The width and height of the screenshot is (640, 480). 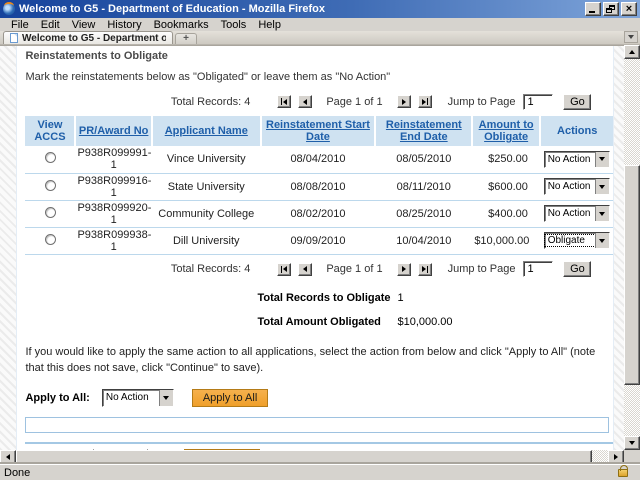 What do you see at coordinates (206, 131) in the screenshot?
I see `col-applicant-name: Applicant Name` at bounding box center [206, 131].